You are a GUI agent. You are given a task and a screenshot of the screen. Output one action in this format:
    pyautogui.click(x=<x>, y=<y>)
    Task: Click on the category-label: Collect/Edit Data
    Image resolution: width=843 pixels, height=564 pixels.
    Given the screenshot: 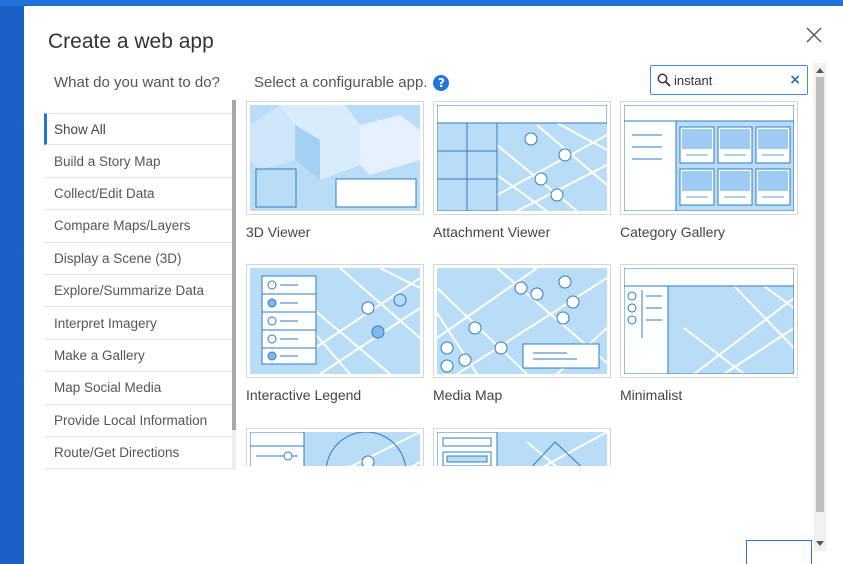 What is the action you would take?
    pyautogui.click(x=104, y=193)
    